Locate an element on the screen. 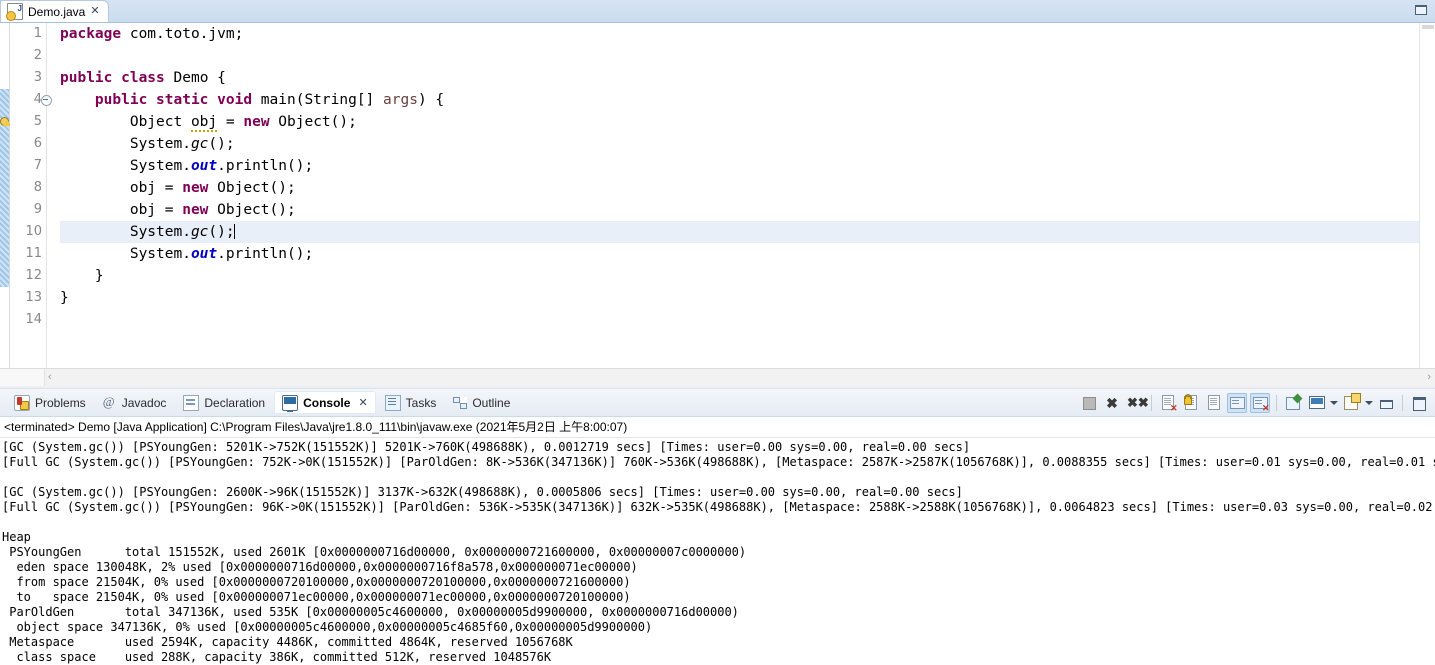  x-icon: ✖ is located at coordinates (1112, 402).